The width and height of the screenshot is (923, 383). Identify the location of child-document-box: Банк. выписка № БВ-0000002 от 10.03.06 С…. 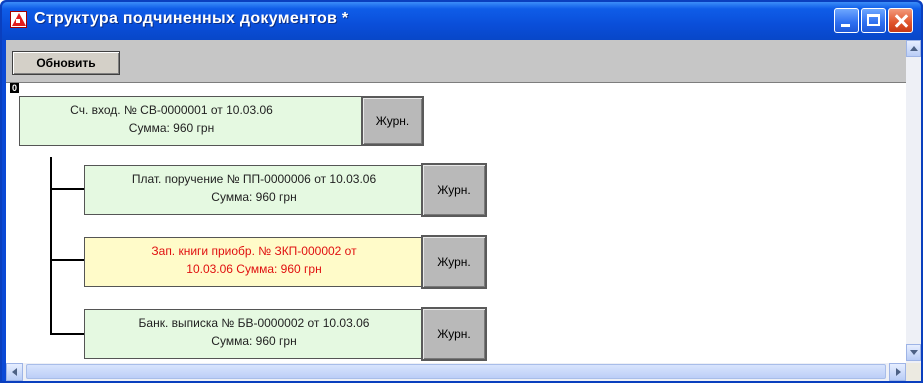
(254, 334).